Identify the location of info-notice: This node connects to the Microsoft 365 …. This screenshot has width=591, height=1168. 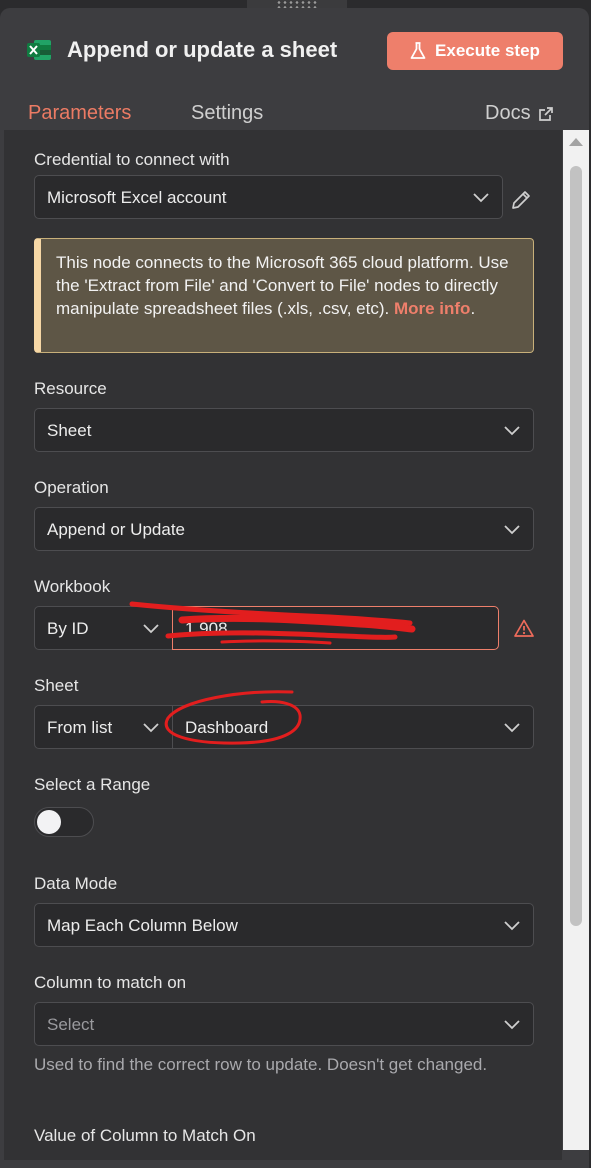
(284, 295).